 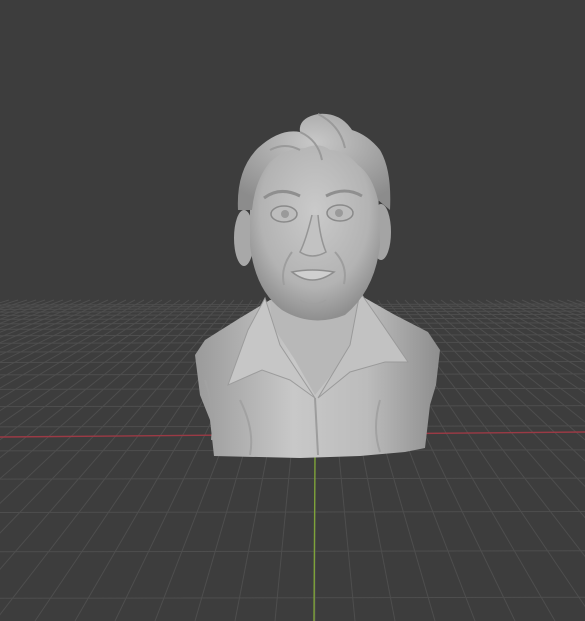 What do you see at coordinates (314, 537) in the screenshot?
I see `y-axis-line` at bounding box center [314, 537].